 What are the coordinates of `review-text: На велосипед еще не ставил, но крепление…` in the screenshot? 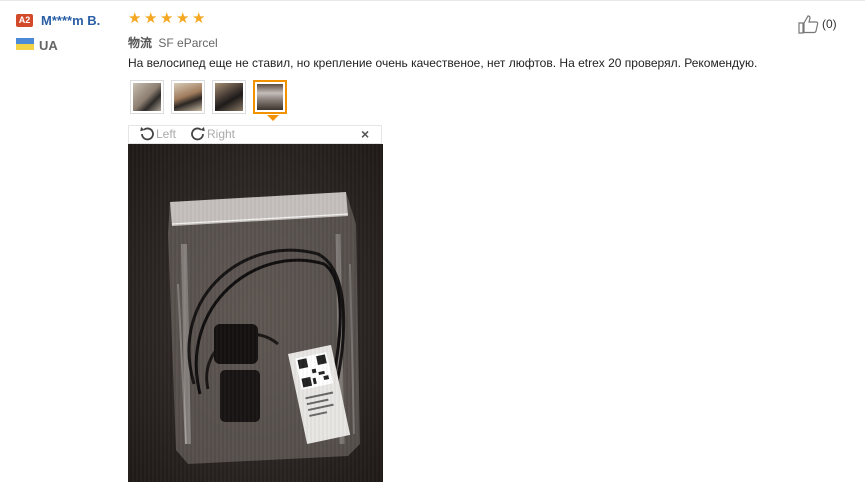 It's located at (443, 63).